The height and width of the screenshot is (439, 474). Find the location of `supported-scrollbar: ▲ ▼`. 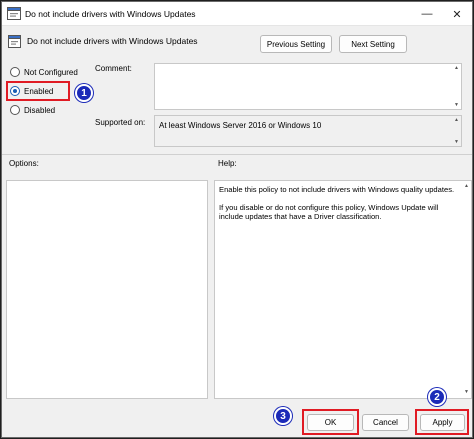

supported-scrollbar: ▲ ▼ is located at coordinates (456, 131).